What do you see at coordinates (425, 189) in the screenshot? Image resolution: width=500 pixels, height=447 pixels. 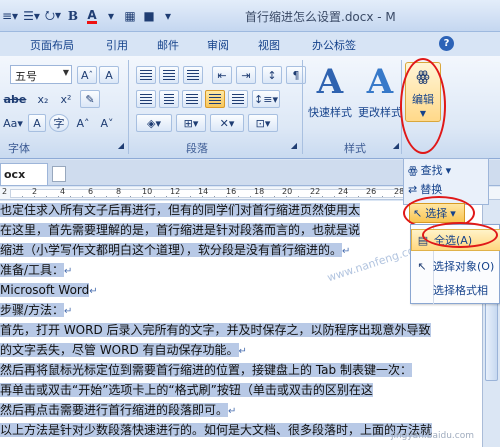 I see `replace-button: ⇄ 替换` at bounding box center [425, 189].